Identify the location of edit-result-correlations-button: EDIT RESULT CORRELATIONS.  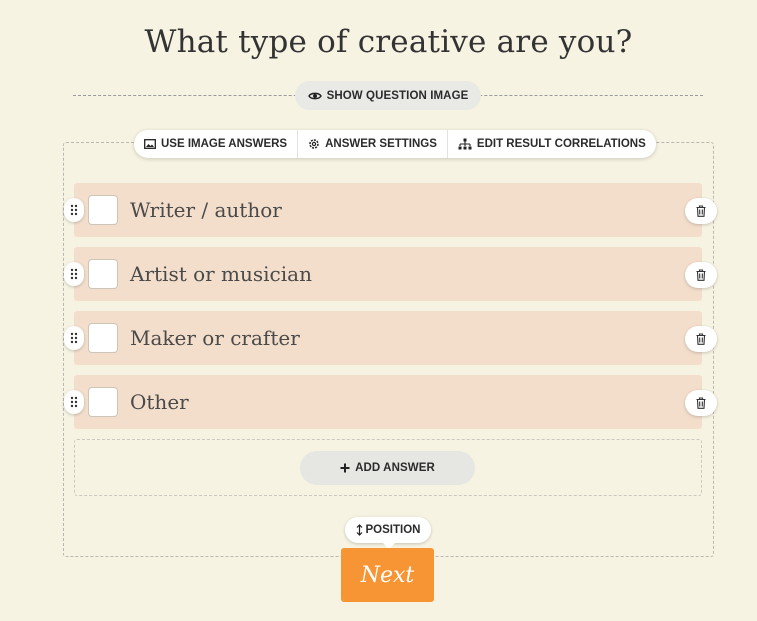
(552, 144).